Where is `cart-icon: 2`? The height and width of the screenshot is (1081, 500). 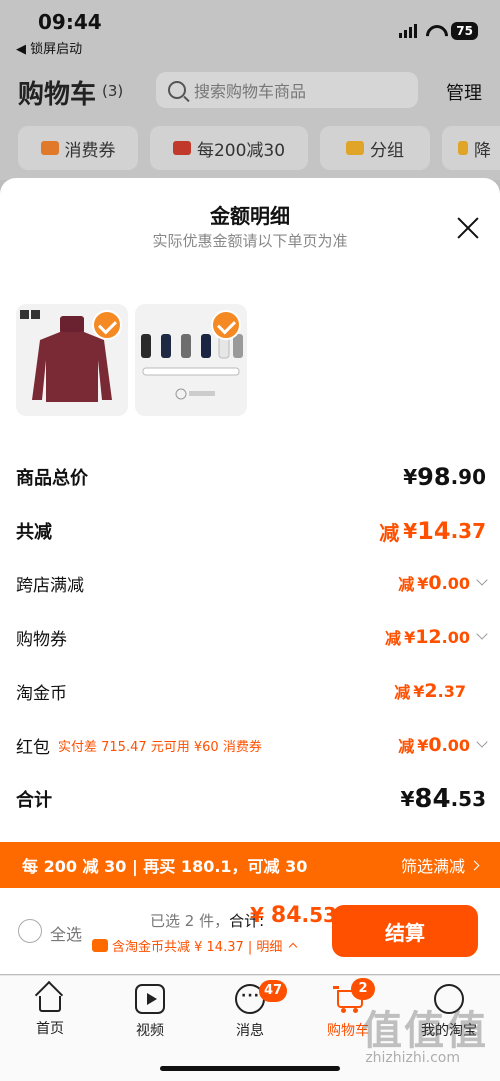 cart-icon: 2 is located at coordinates (354, 996).